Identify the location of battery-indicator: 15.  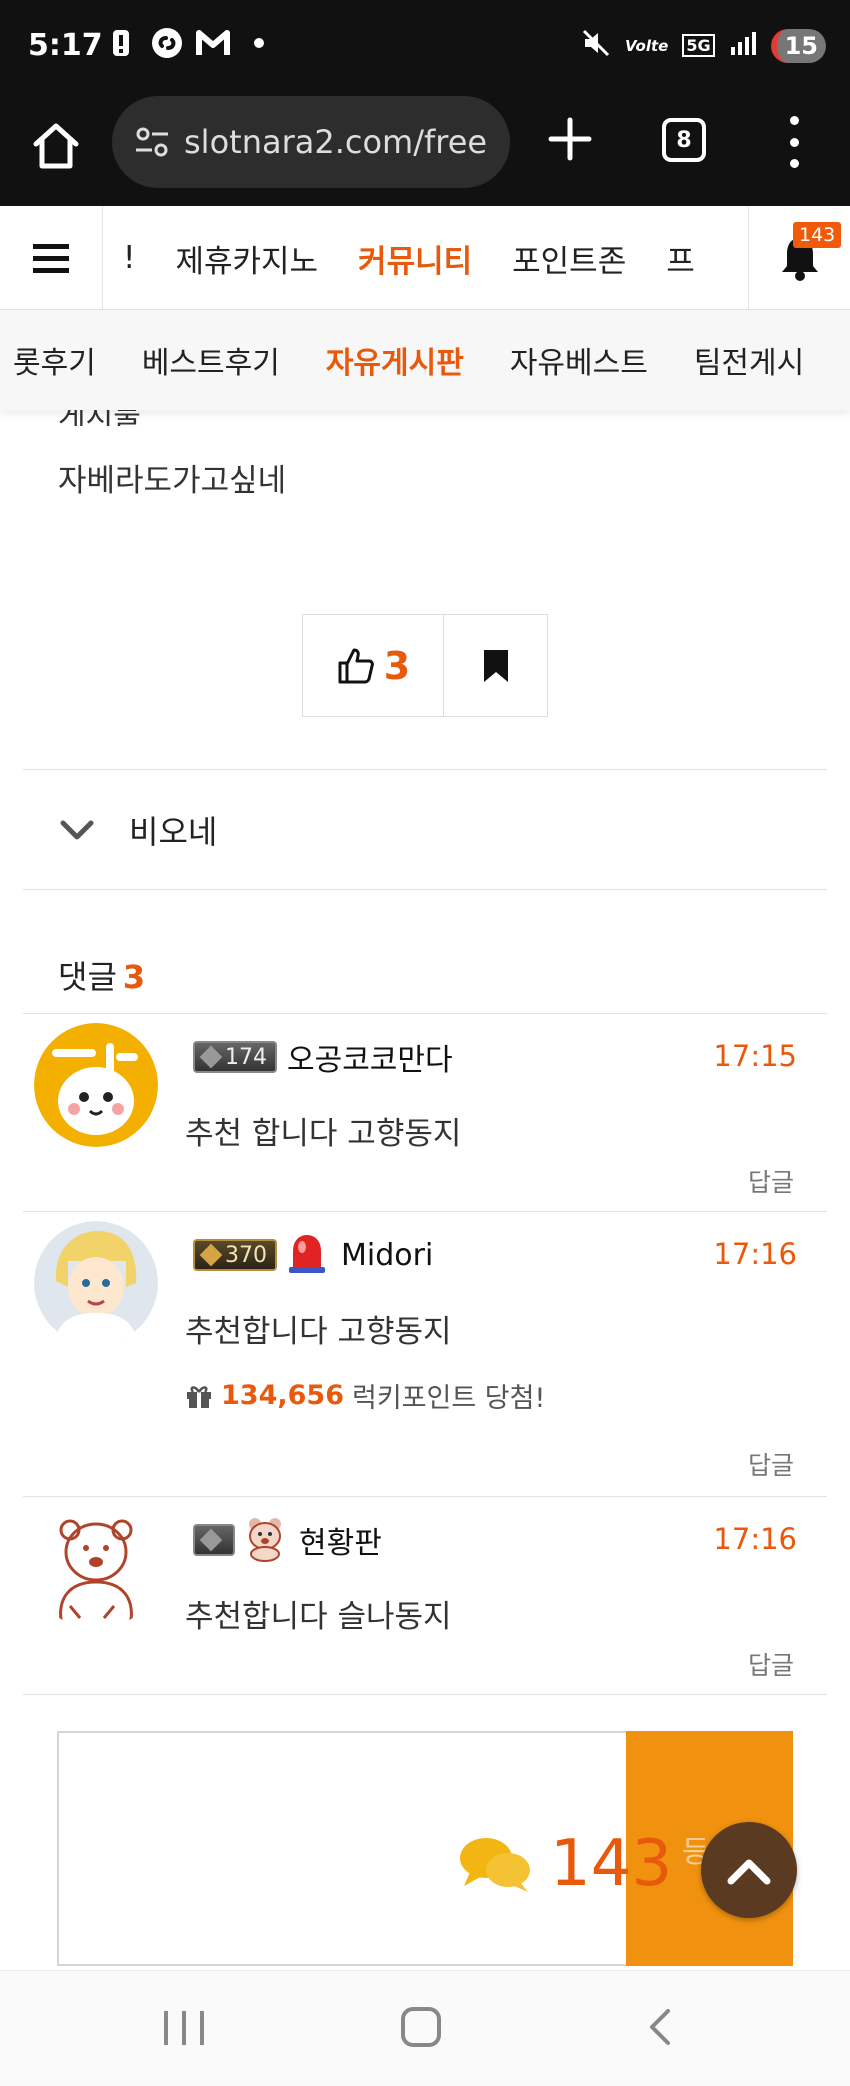
(798, 45).